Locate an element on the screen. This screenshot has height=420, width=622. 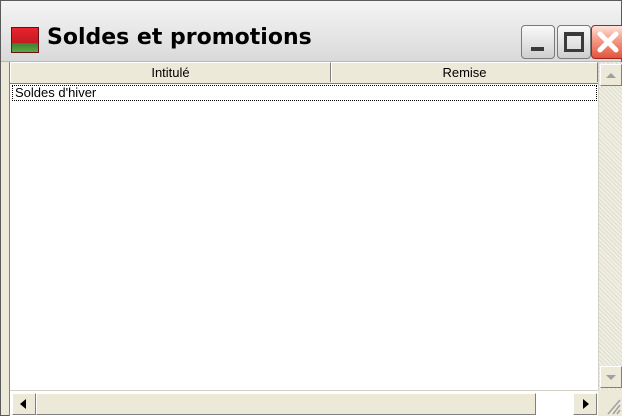
scroll-up-button is located at coordinates (611, 75).